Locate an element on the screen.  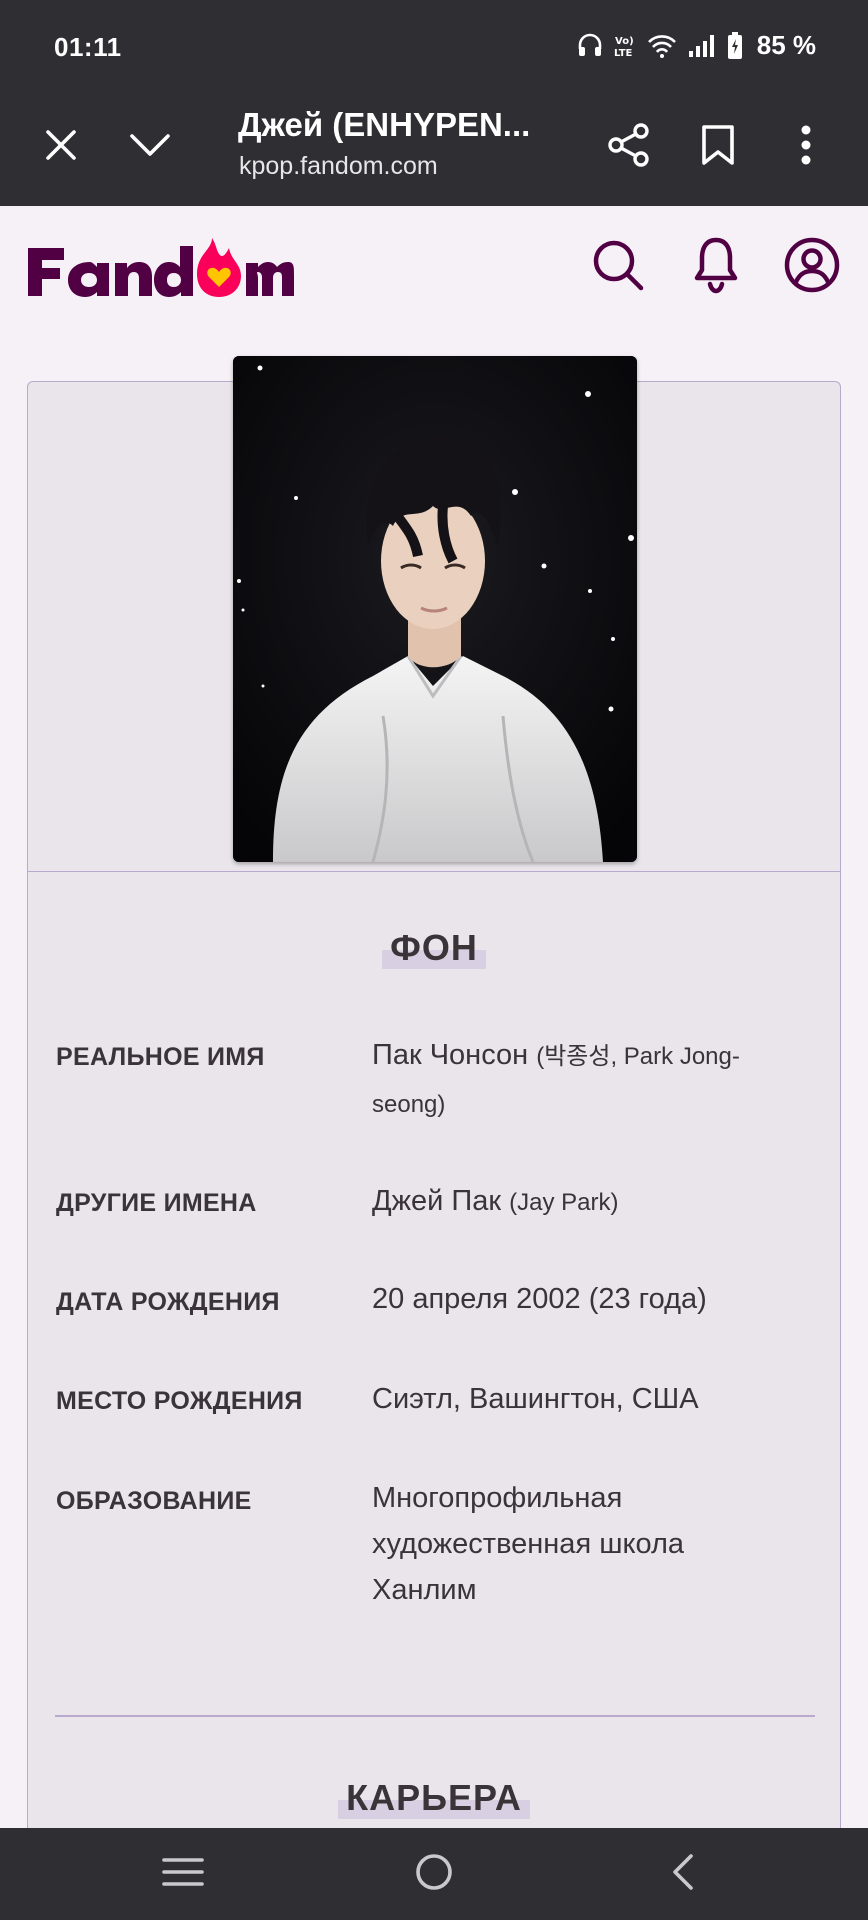
bookmark-button is located at coordinates (718, 147).